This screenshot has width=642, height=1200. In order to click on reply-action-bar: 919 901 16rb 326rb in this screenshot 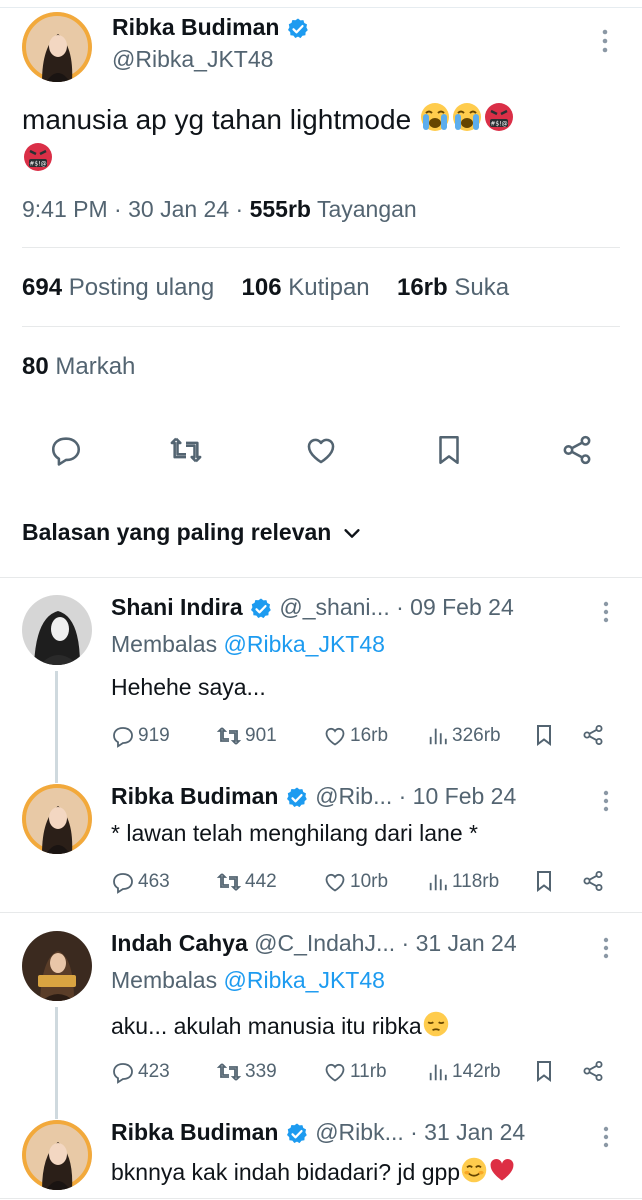, I will do `click(361, 736)`.